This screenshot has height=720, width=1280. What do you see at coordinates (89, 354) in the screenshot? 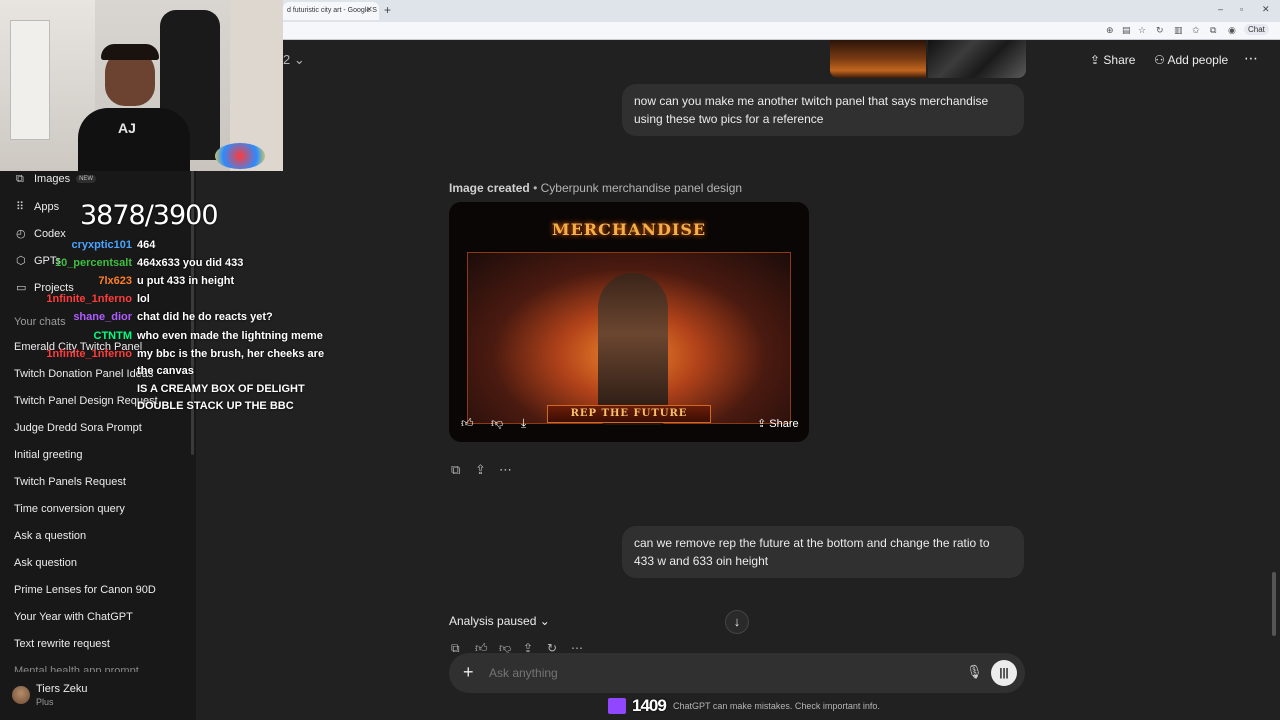
I see `chat-username: 1nfinite_1nferno` at bounding box center [89, 354].